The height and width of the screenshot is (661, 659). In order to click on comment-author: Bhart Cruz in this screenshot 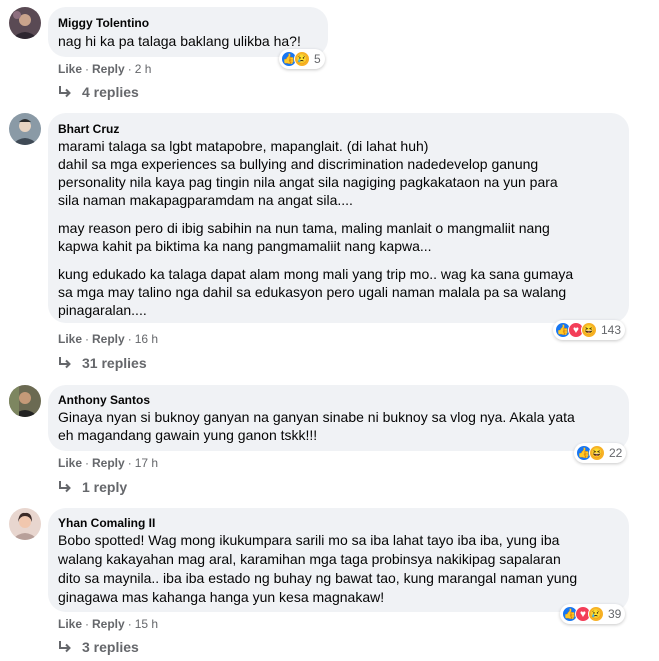, I will do `click(88, 129)`.